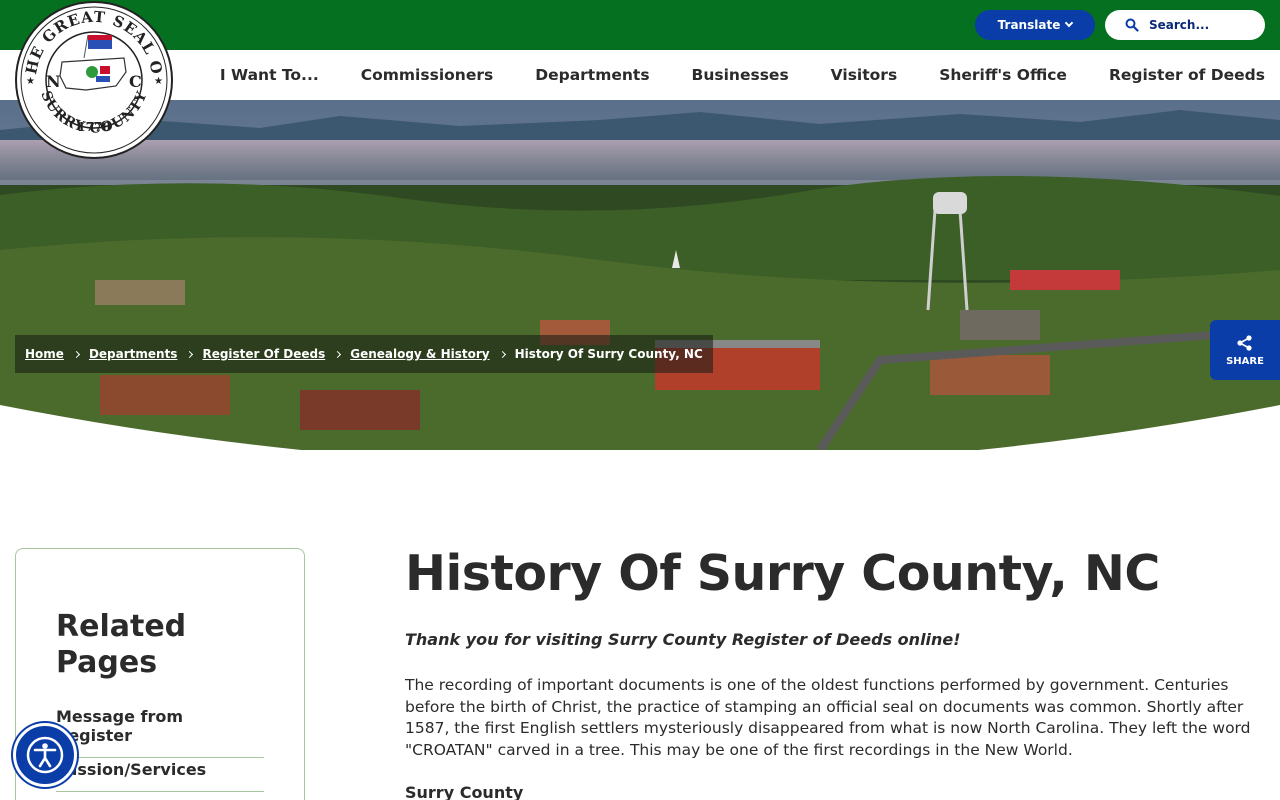  I want to click on breadcrumb-departments: Departments, so click(133, 354).